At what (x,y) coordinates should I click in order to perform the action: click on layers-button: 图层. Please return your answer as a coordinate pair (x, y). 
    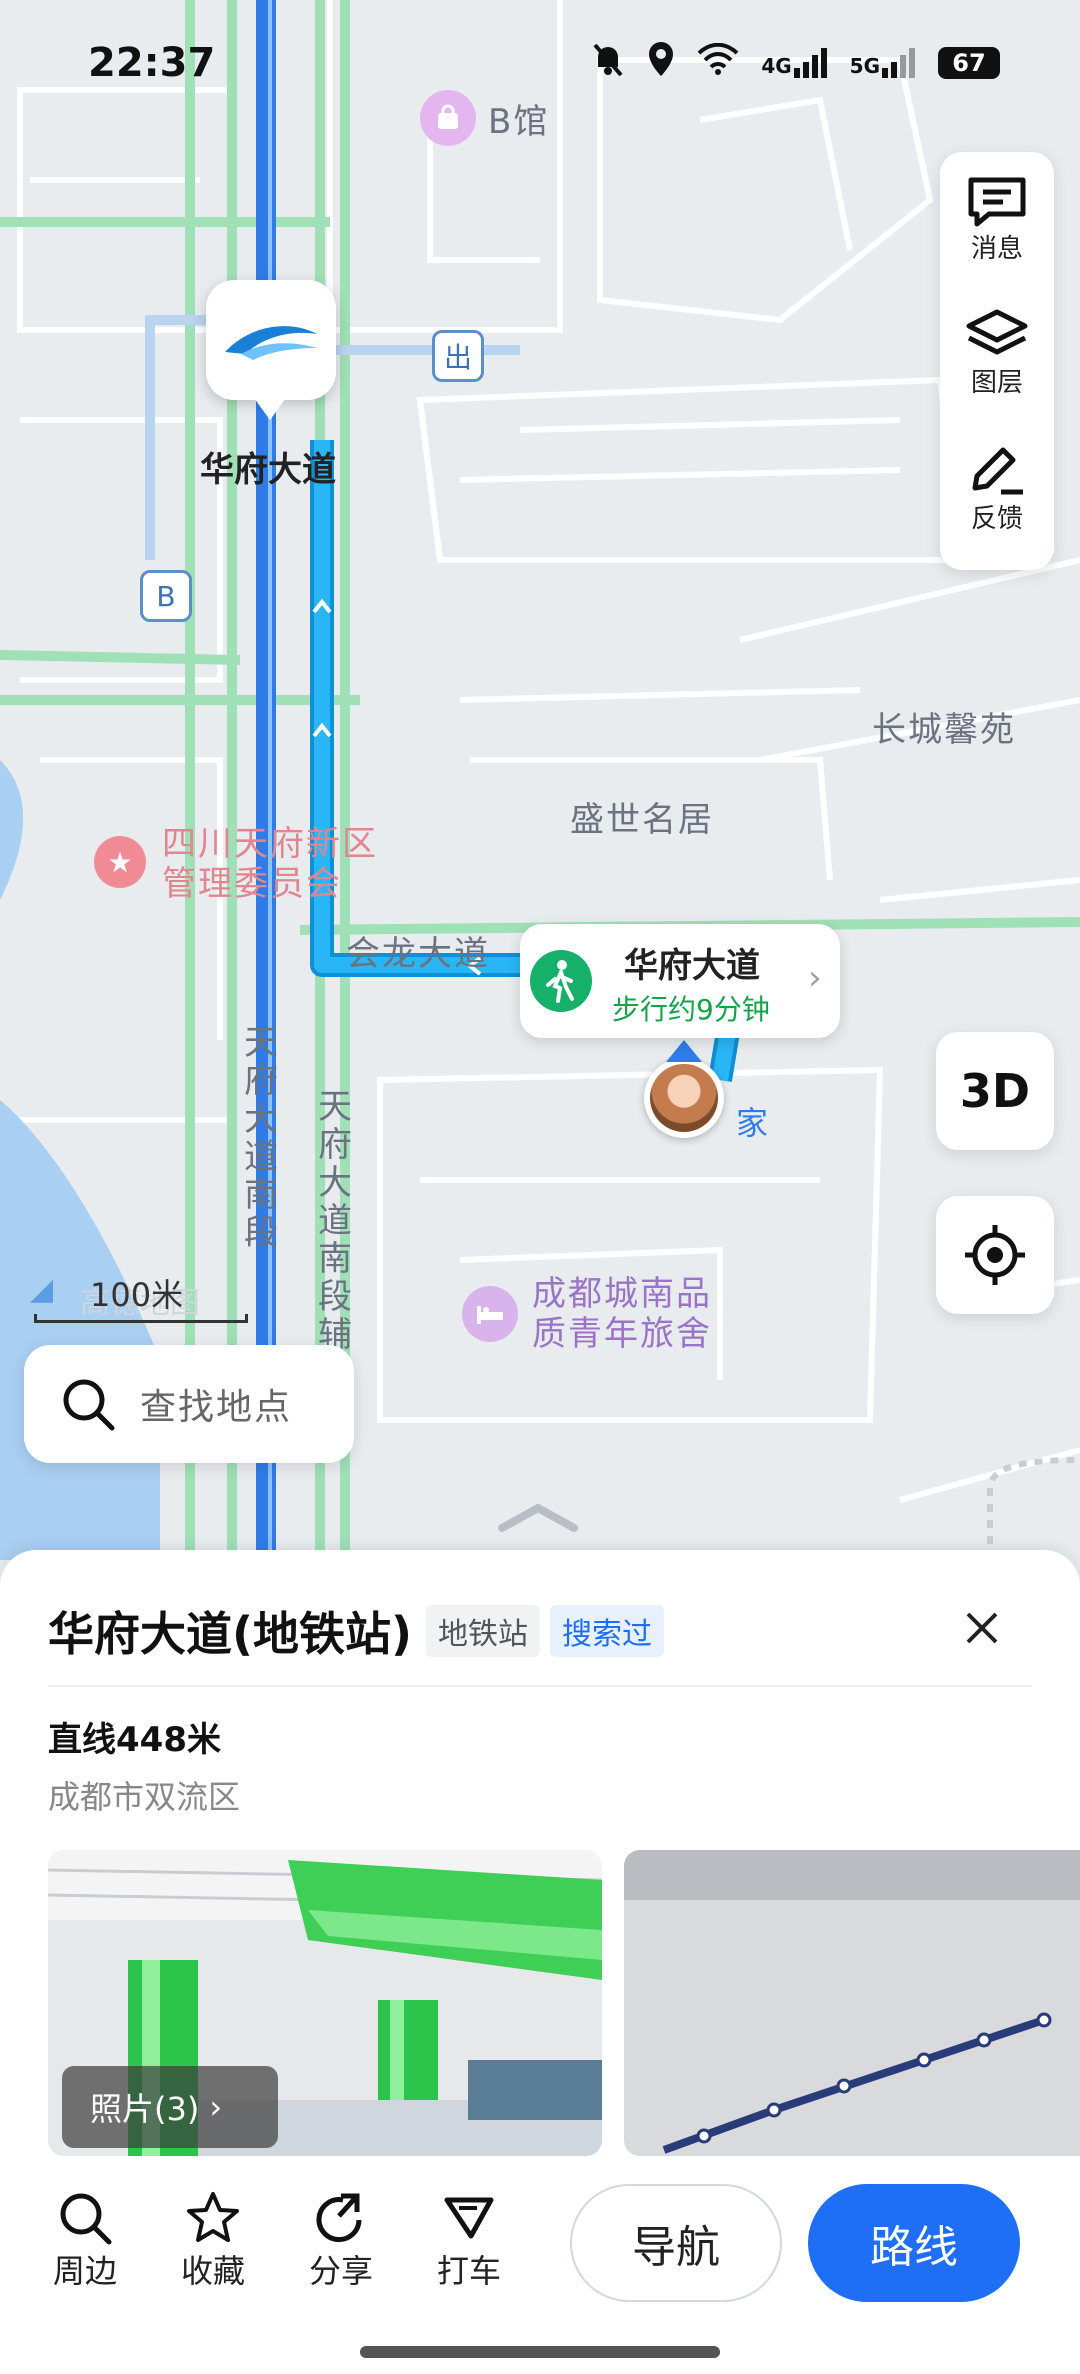
    Looking at the image, I should click on (997, 353).